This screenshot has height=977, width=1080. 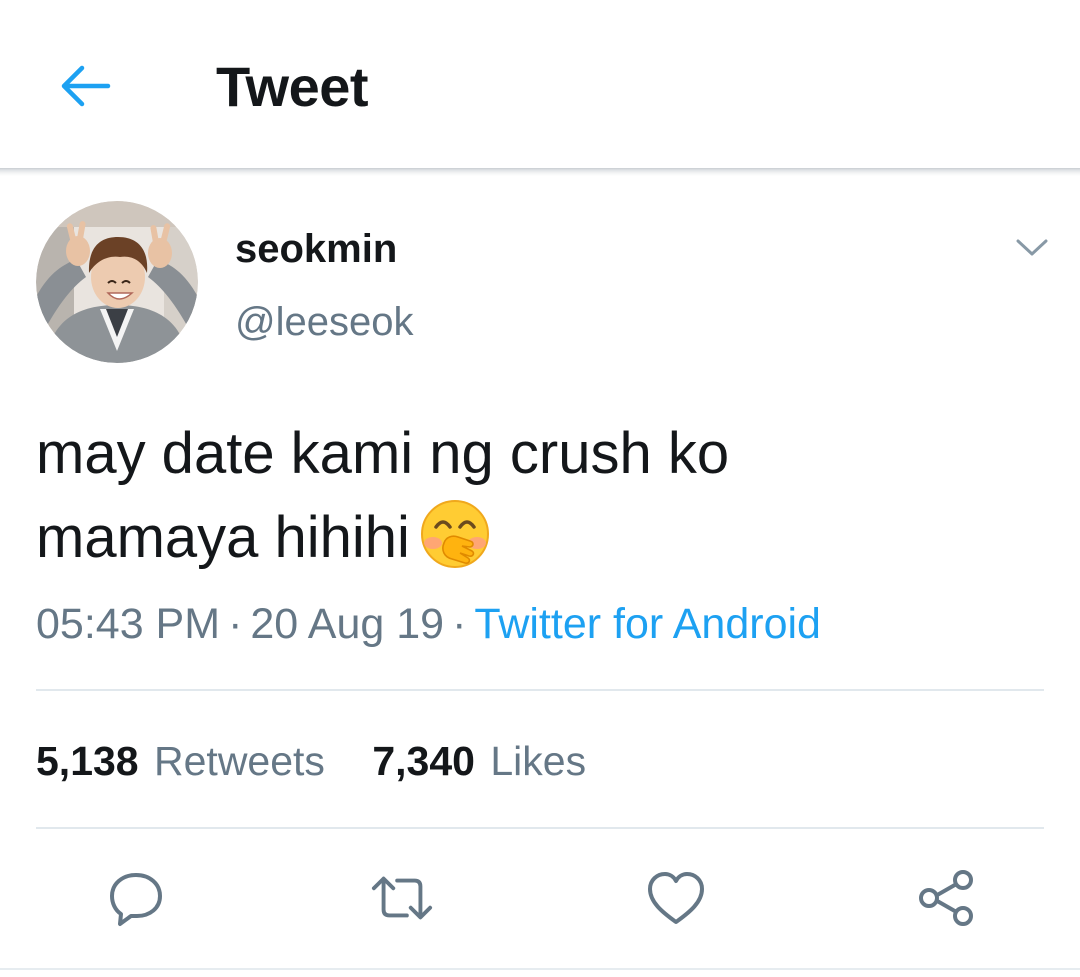 I want to click on retweet-icon, so click(x=402, y=898).